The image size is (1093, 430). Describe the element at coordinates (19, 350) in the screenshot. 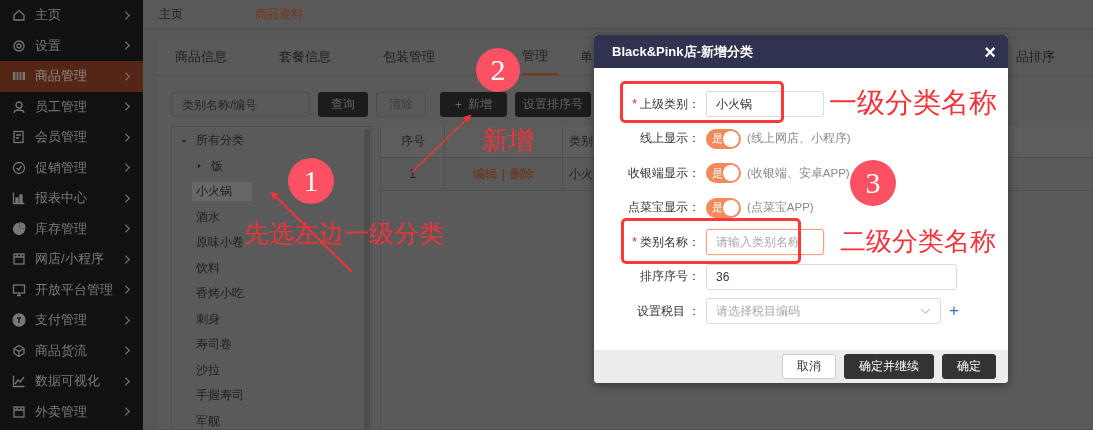

I see `cube-icon` at that location.